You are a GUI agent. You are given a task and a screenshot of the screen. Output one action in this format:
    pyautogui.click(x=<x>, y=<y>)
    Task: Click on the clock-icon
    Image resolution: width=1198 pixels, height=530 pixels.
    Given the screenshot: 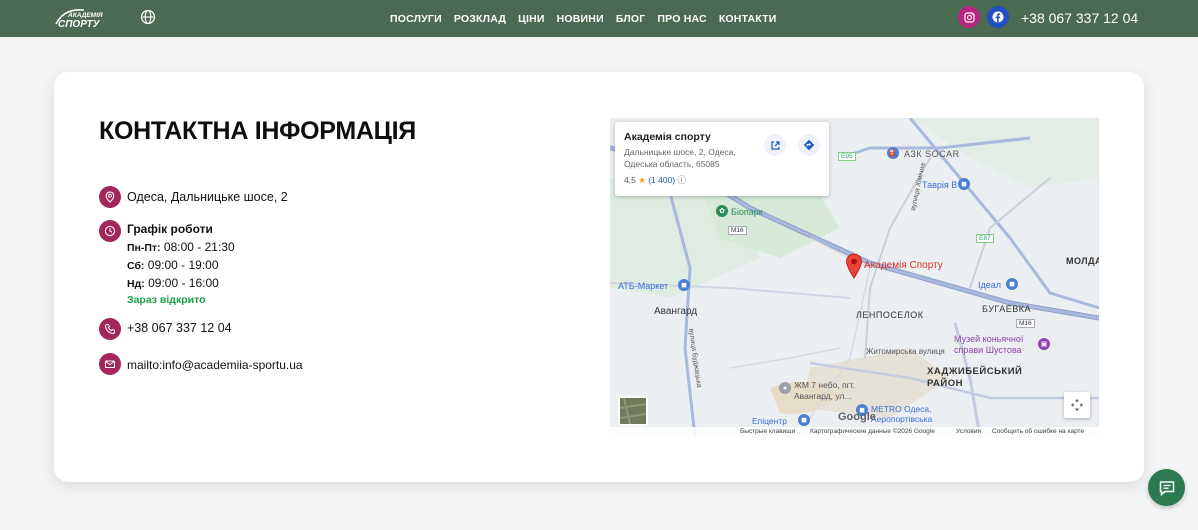 What is the action you would take?
    pyautogui.click(x=110, y=231)
    